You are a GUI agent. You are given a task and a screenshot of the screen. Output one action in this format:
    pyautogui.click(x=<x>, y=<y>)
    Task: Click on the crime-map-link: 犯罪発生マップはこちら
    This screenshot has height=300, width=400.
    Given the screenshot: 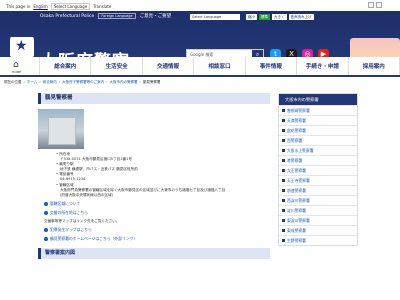 What is the action you would take?
    pyautogui.click(x=157, y=230)
    